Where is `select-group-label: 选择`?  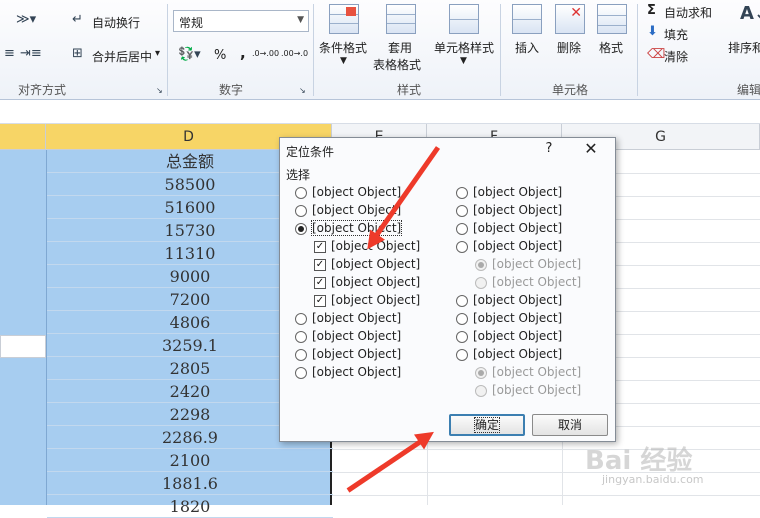 select-group-label: 选择 is located at coordinates (298, 175).